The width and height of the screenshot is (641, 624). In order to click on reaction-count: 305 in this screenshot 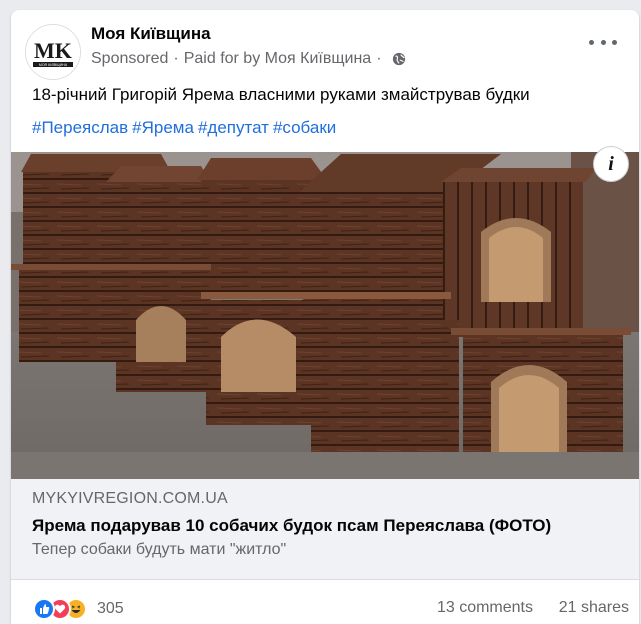, I will do `click(110, 608)`.